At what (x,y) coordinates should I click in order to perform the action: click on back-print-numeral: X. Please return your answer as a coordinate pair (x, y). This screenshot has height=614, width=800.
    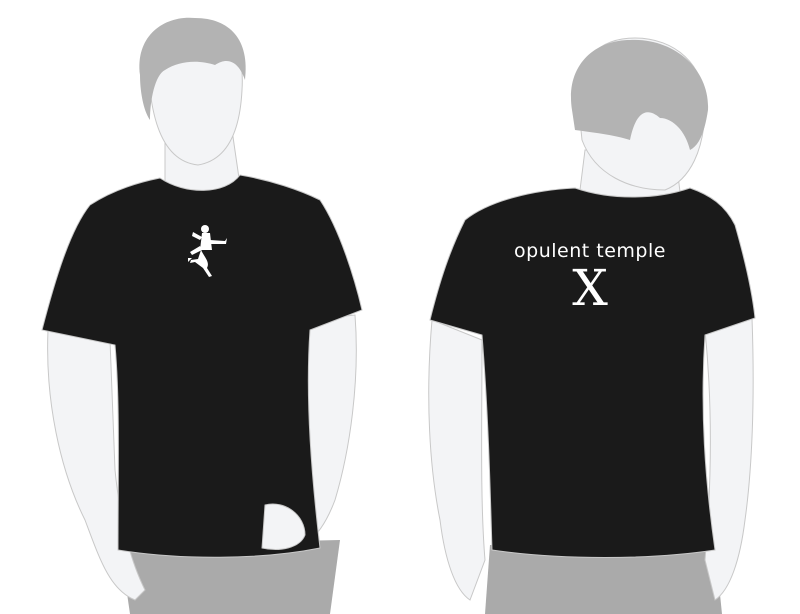
    Looking at the image, I should click on (590, 288).